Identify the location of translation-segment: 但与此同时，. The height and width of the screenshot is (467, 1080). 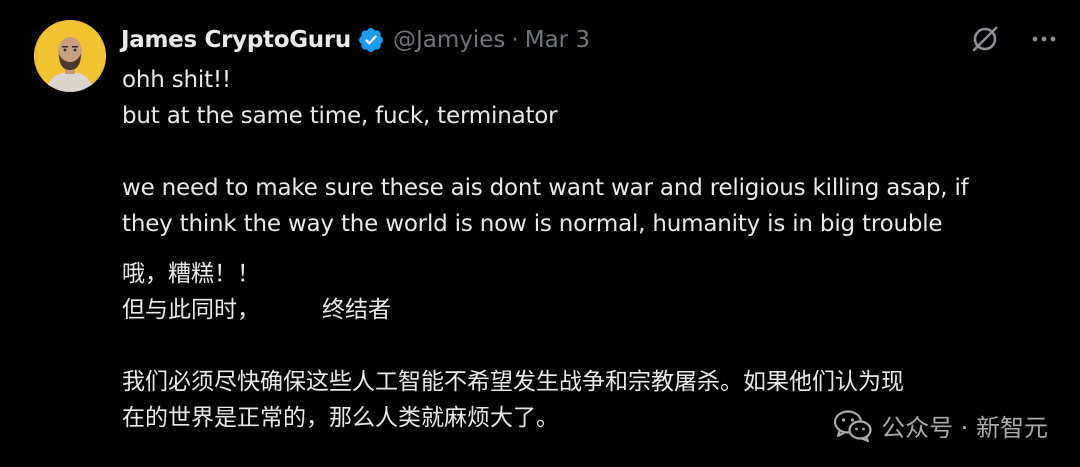
(191, 310).